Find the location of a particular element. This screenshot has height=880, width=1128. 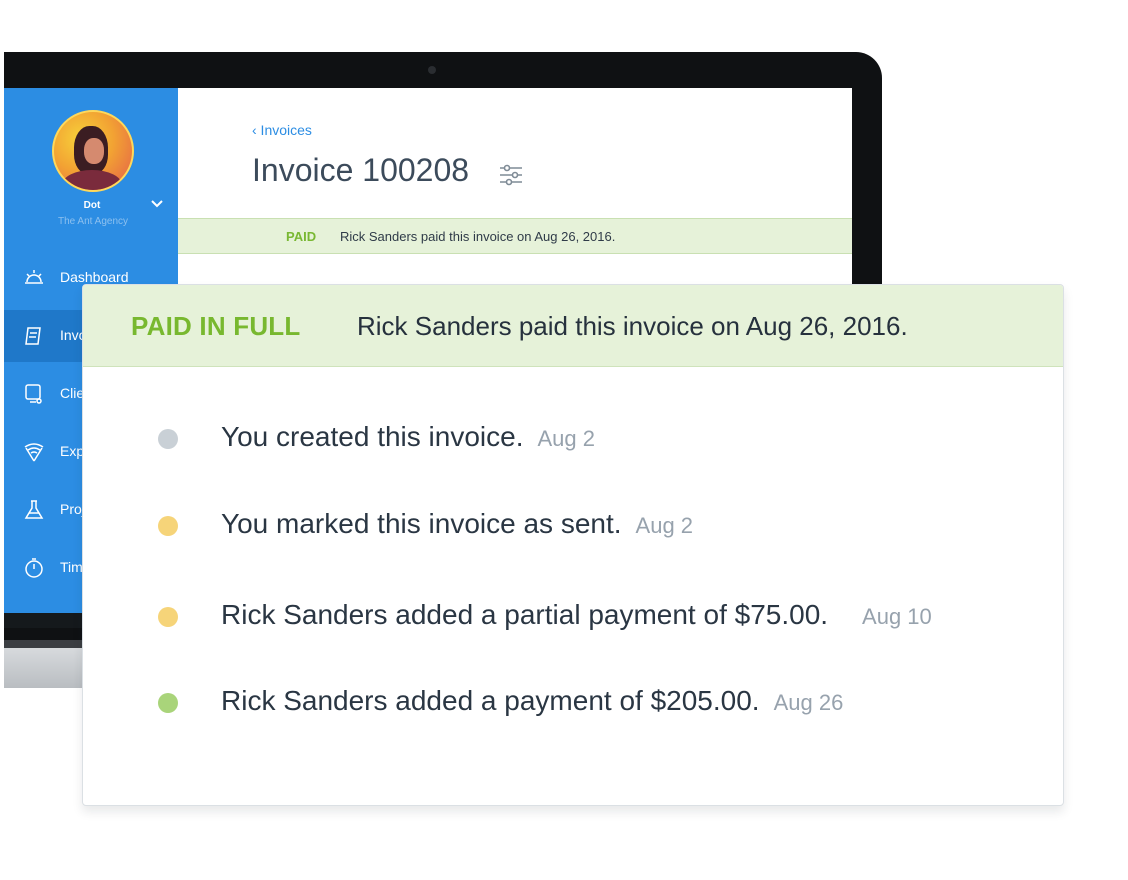

status-badge: PAID IN FULL is located at coordinates (216, 326).